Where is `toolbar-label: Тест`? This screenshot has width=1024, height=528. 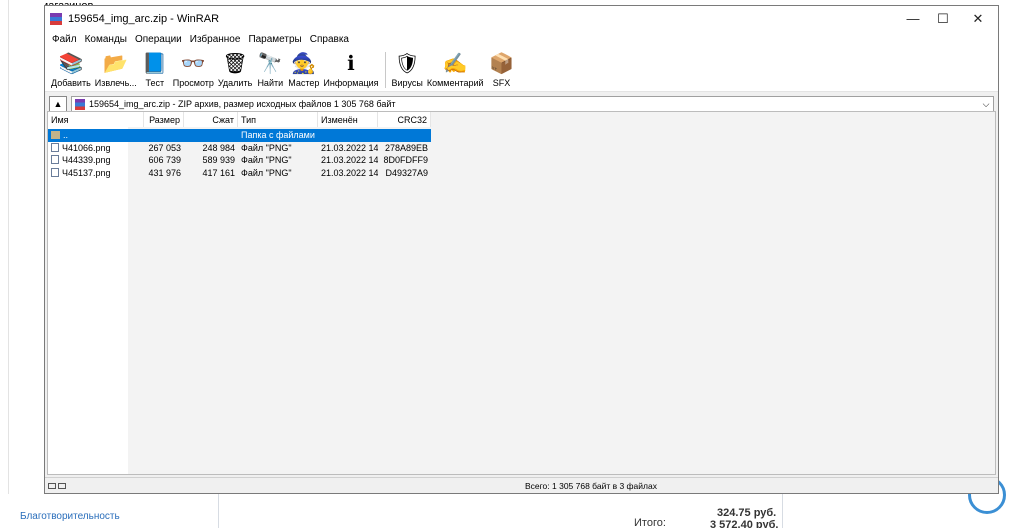 toolbar-label: Тест is located at coordinates (155, 83).